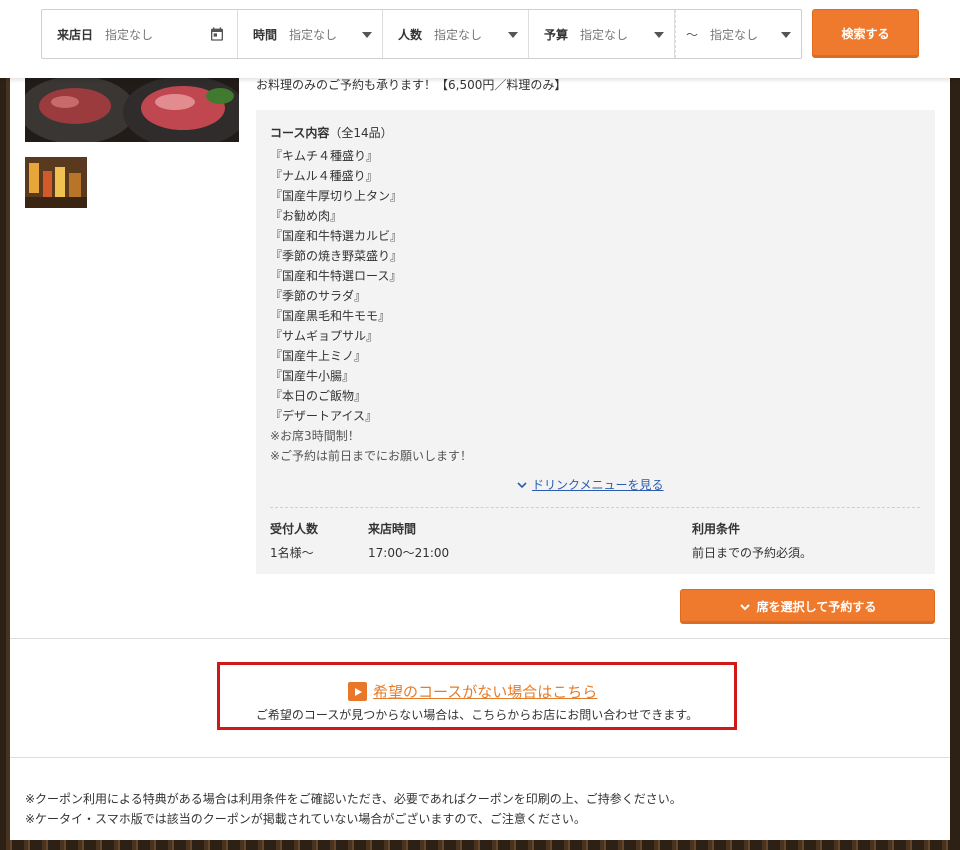  I want to click on course-item: 『本日のご飯物』, so click(318, 396).